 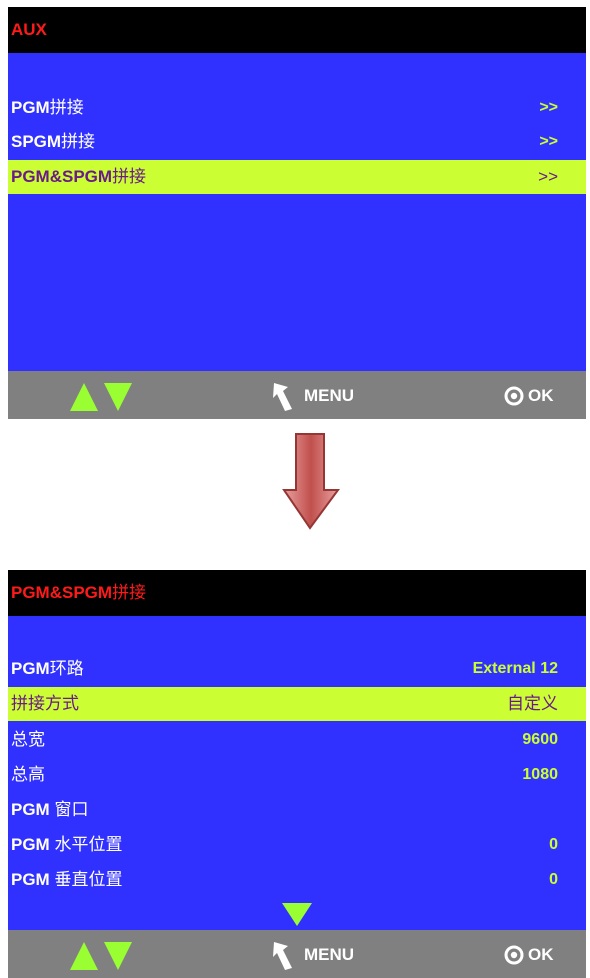 I want to click on screen-title-latin: PGM&SPGM, so click(x=62, y=592).